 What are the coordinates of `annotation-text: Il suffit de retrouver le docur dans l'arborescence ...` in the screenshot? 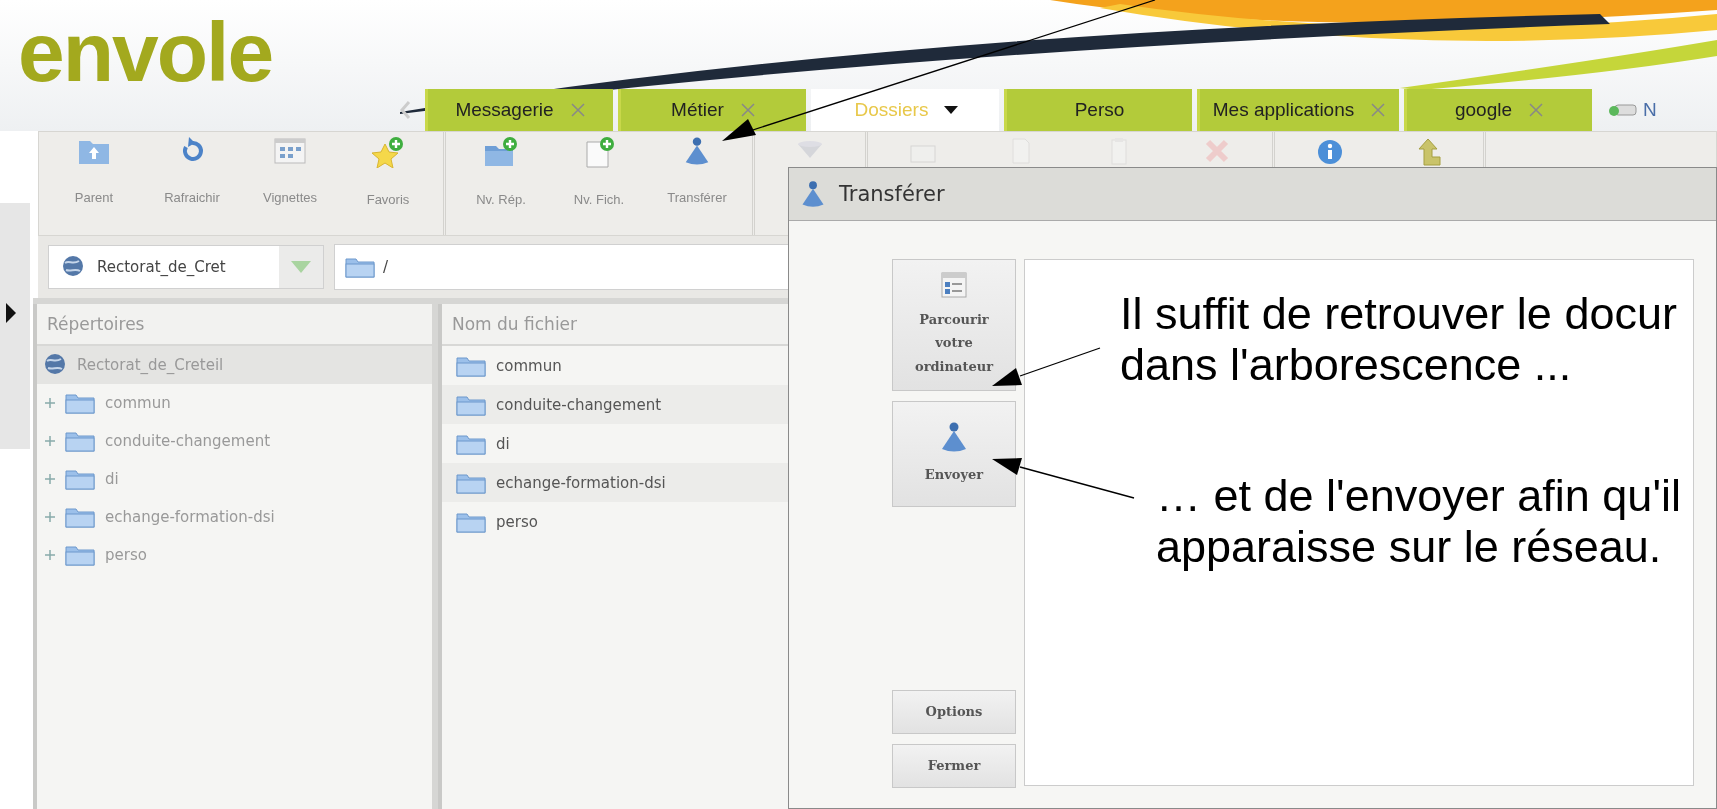 It's located at (1398, 339).